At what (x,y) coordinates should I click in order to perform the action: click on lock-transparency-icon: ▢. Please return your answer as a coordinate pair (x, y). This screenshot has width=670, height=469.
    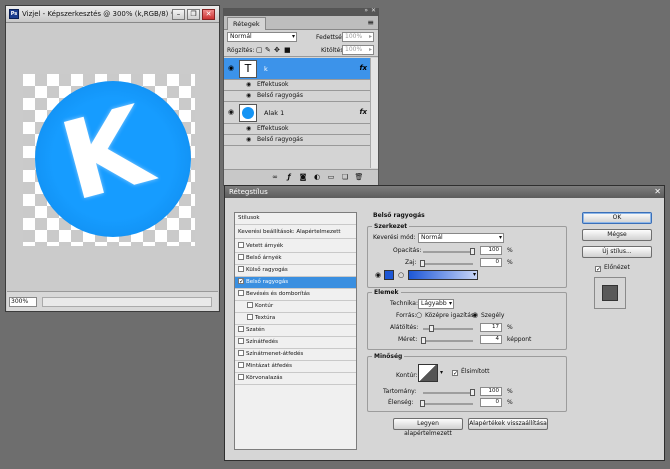
    Looking at the image, I should click on (259, 50).